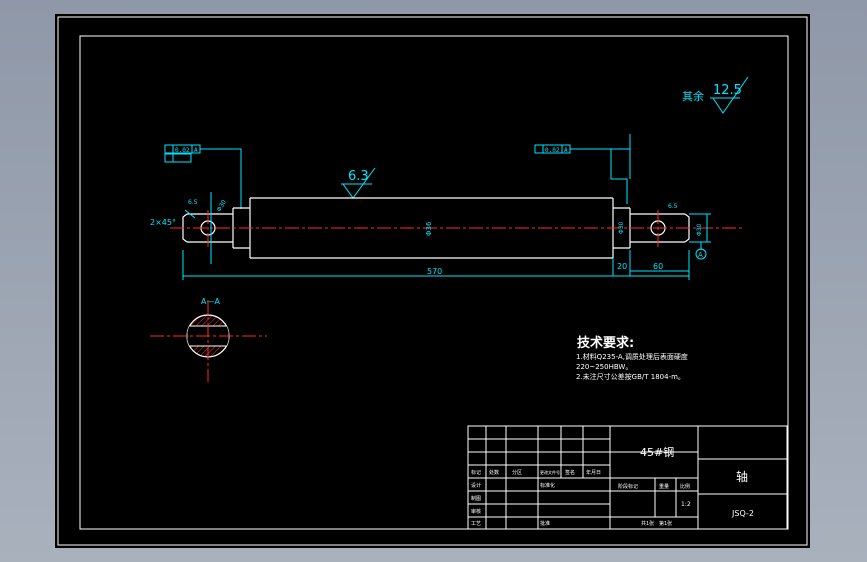  I want to click on tech-line-1: 1.材料Q235-A,调质处理后表面硬度, so click(632, 356).